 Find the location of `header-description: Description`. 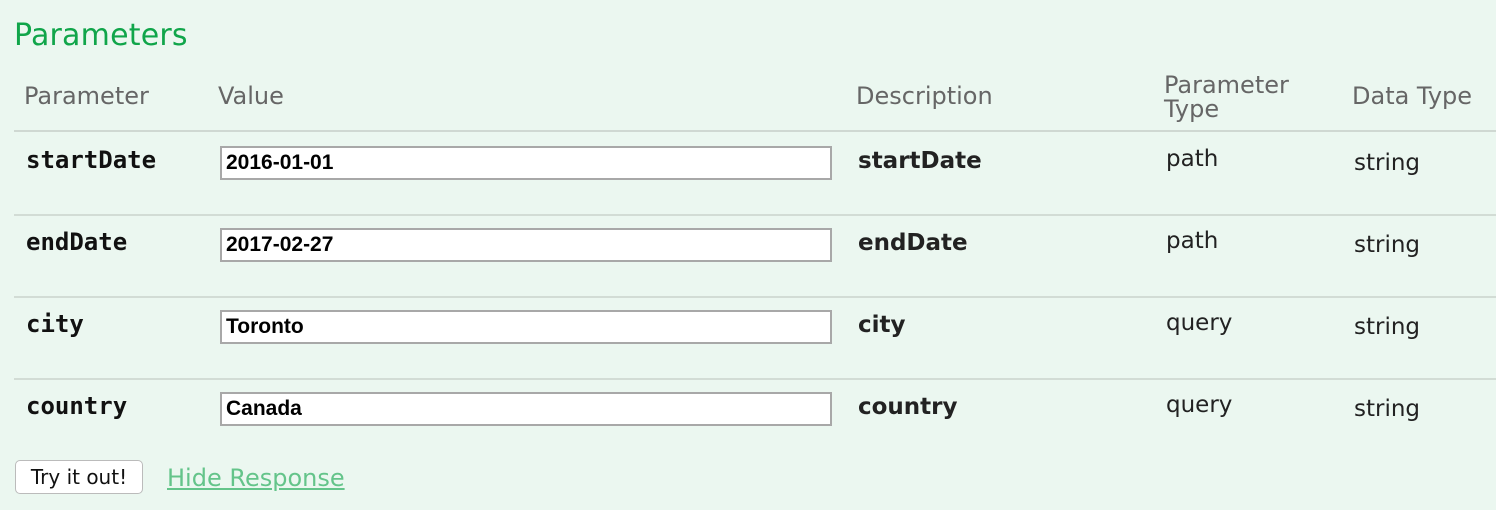

header-description: Description is located at coordinates (924, 96).